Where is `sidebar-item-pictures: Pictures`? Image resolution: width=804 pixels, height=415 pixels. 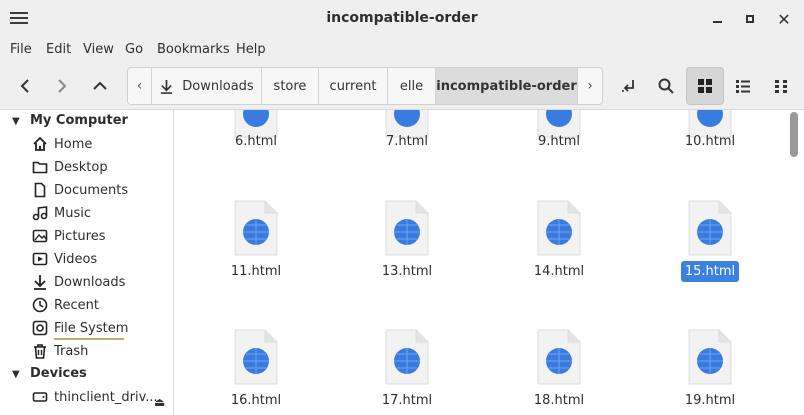 sidebar-item-pictures: Pictures is located at coordinates (68, 236).